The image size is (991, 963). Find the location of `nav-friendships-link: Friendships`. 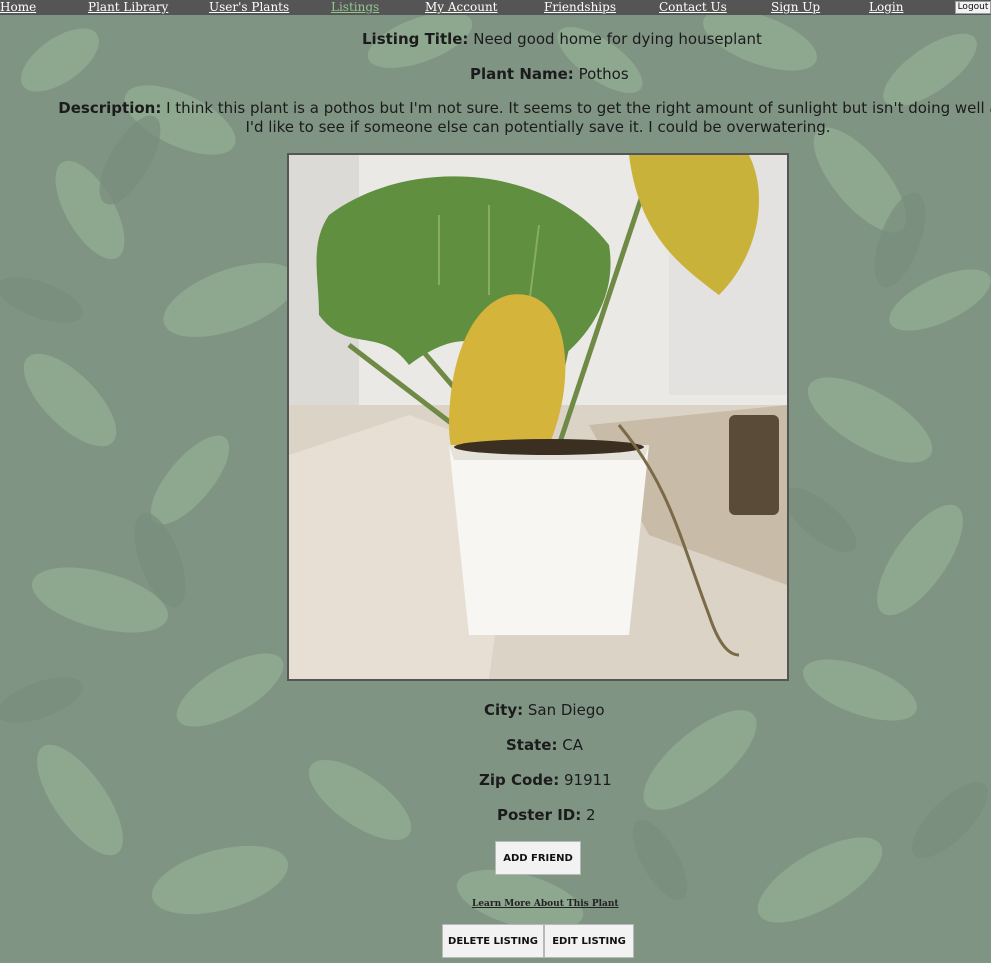

nav-friendships-link: Friendships is located at coordinates (580, 7).